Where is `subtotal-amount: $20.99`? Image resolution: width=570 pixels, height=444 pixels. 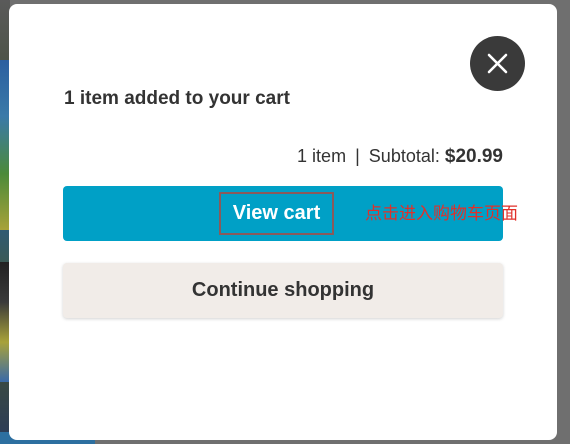
subtotal-amount: $20.99 is located at coordinates (473, 156).